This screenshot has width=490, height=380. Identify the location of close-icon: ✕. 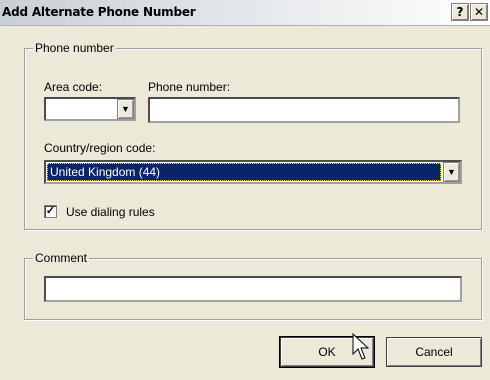
(479, 12).